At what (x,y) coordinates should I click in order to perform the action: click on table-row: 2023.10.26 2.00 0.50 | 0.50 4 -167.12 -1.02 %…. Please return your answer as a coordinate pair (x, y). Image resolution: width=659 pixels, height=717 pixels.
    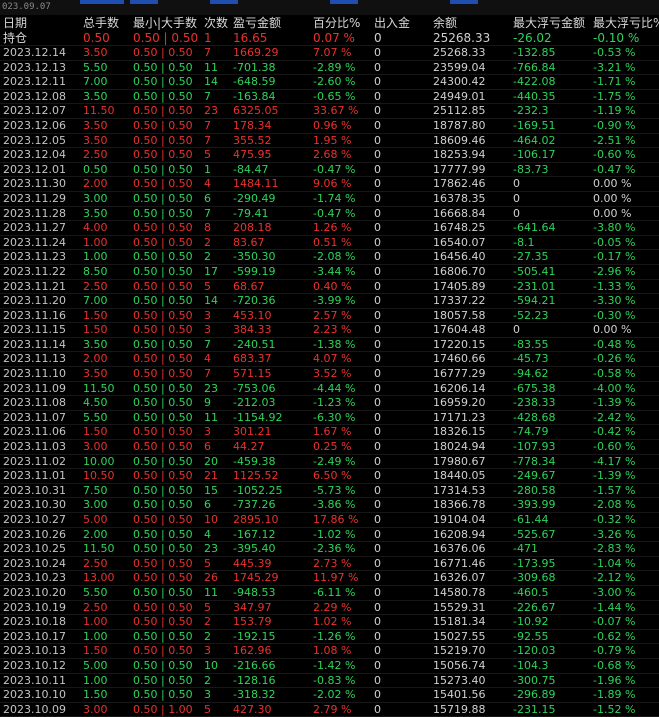
    Looking at the image, I should click on (329, 535).